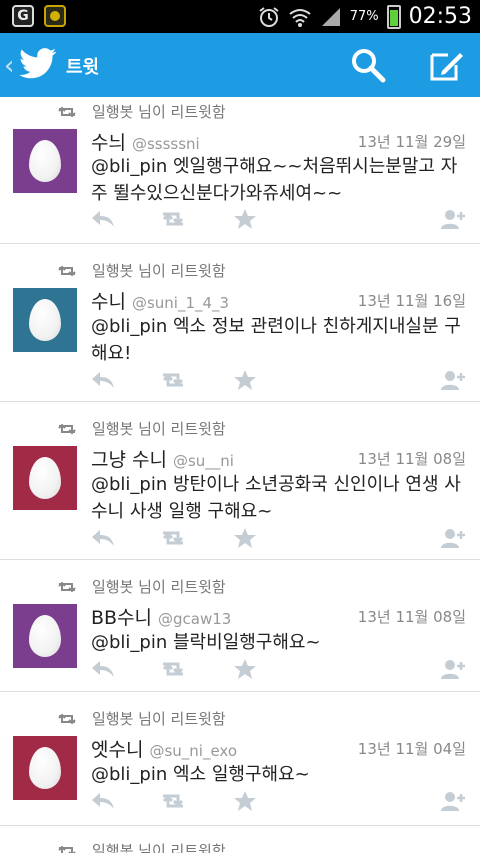 Image resolution: width=480 pixels, height=853 pixels. I want to click on tweet-author: 엣수니 @su_ni_exo, so click(164, 748).